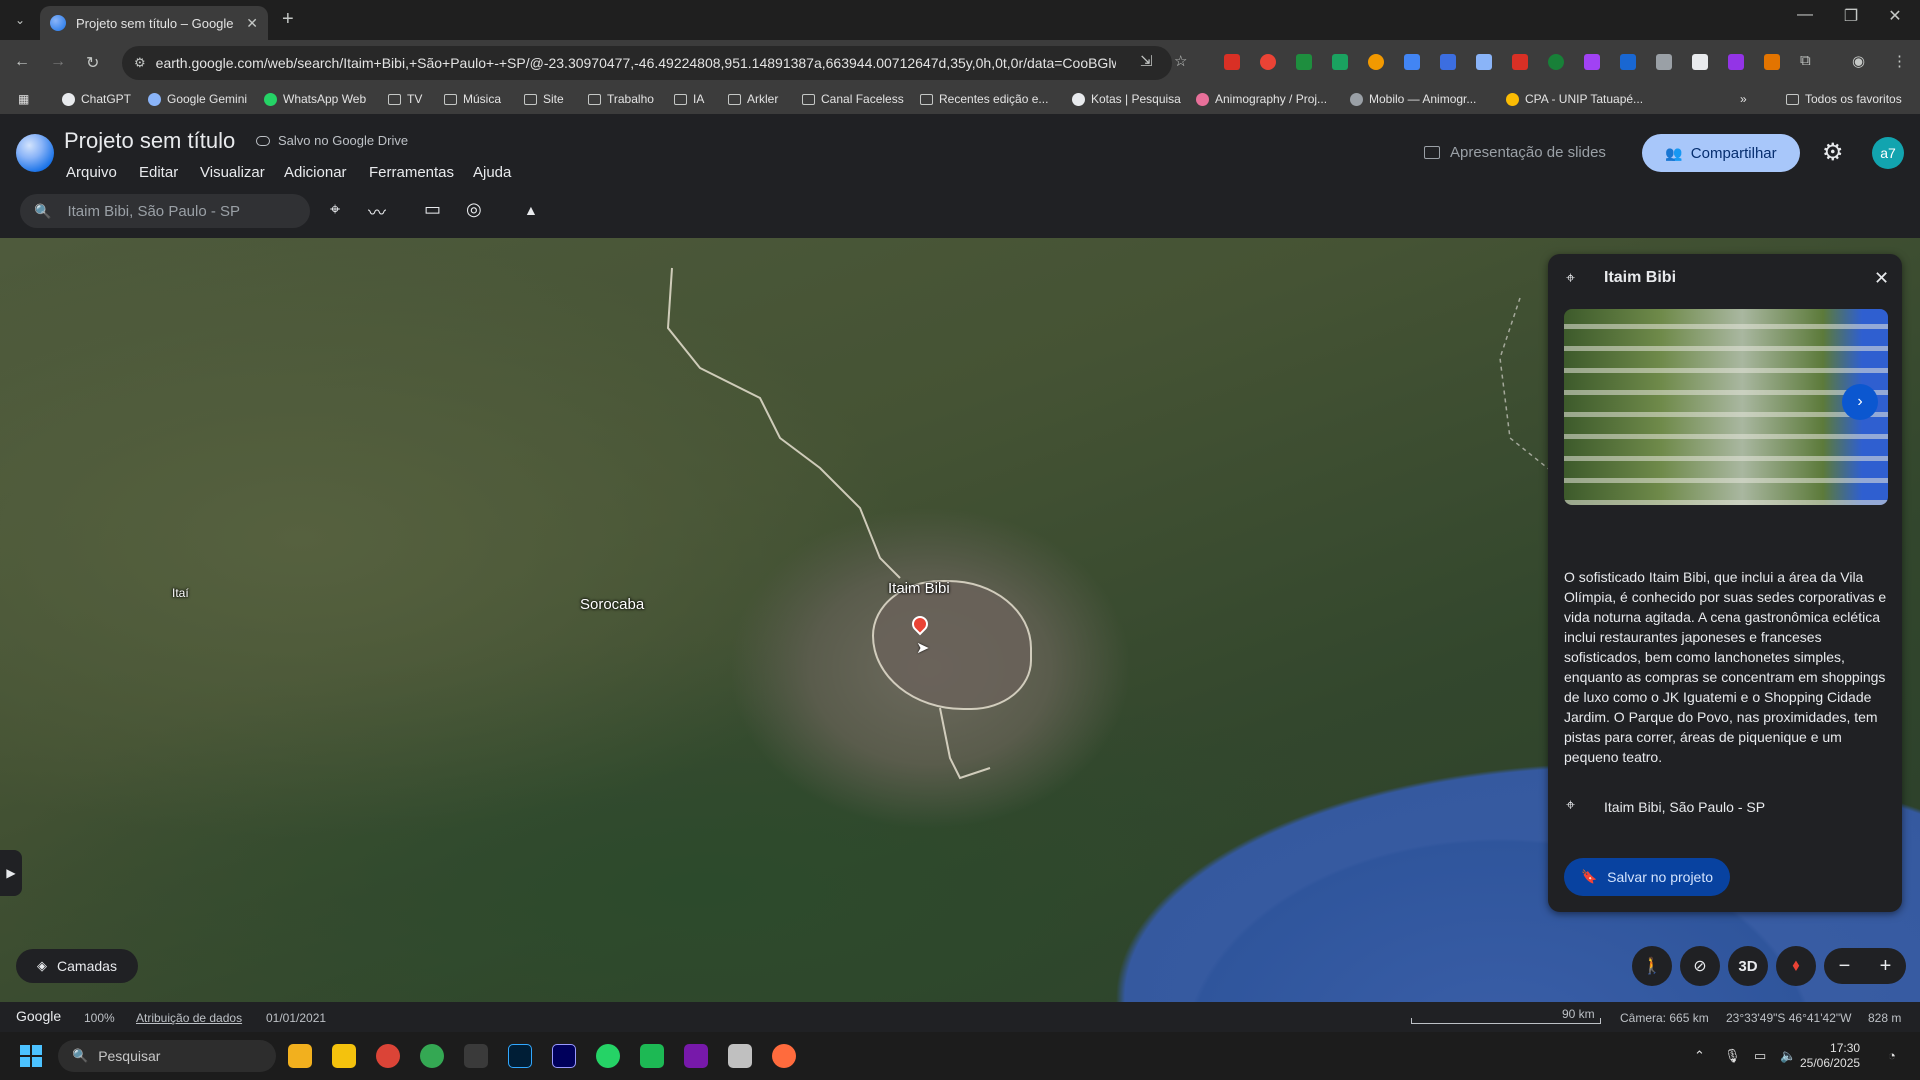 Image resolution: width=1920 pixels, height=1080 pixels. What do you see at coordinates (315, 99) in the screenshot?
I see `bookmark-whatsapp: WhatsApp Web` at bounding box center [315, 99].